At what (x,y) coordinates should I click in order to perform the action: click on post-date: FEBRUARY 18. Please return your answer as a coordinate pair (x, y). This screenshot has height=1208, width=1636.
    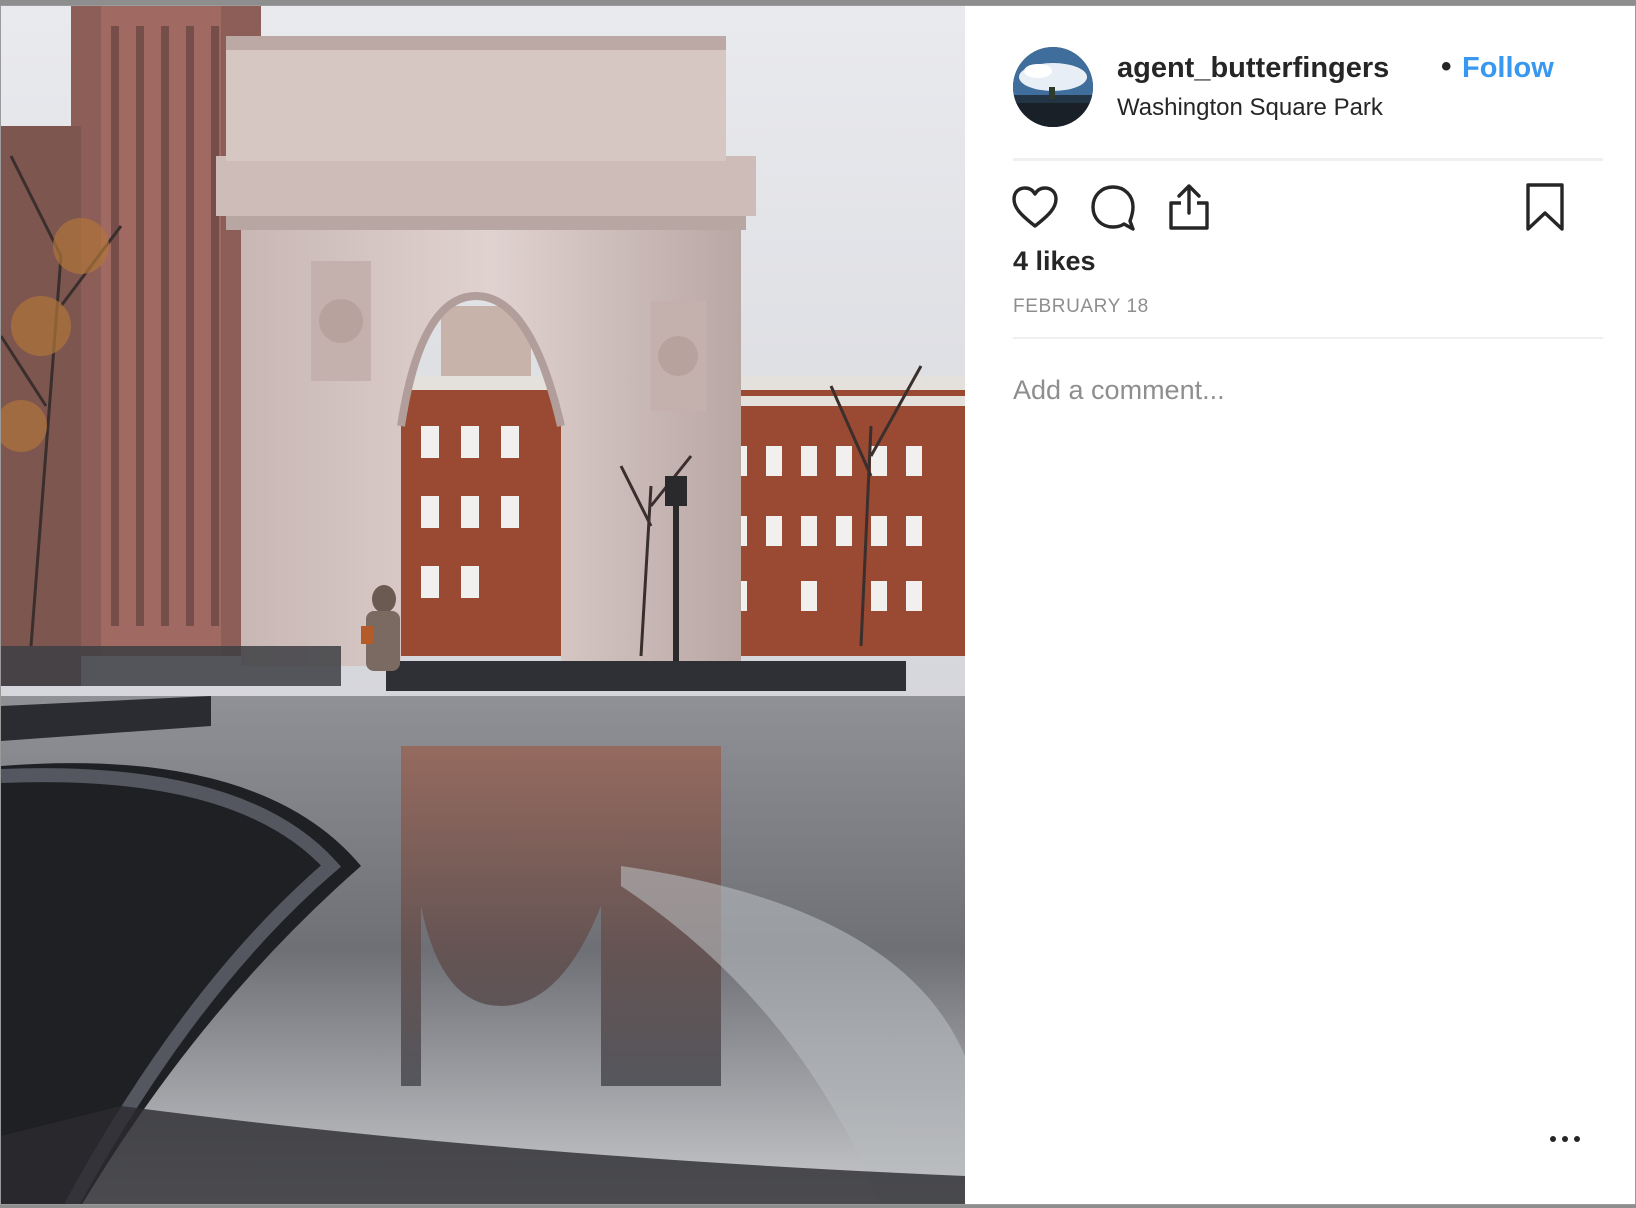
    Looking at the image, I should click on (1081, 306).